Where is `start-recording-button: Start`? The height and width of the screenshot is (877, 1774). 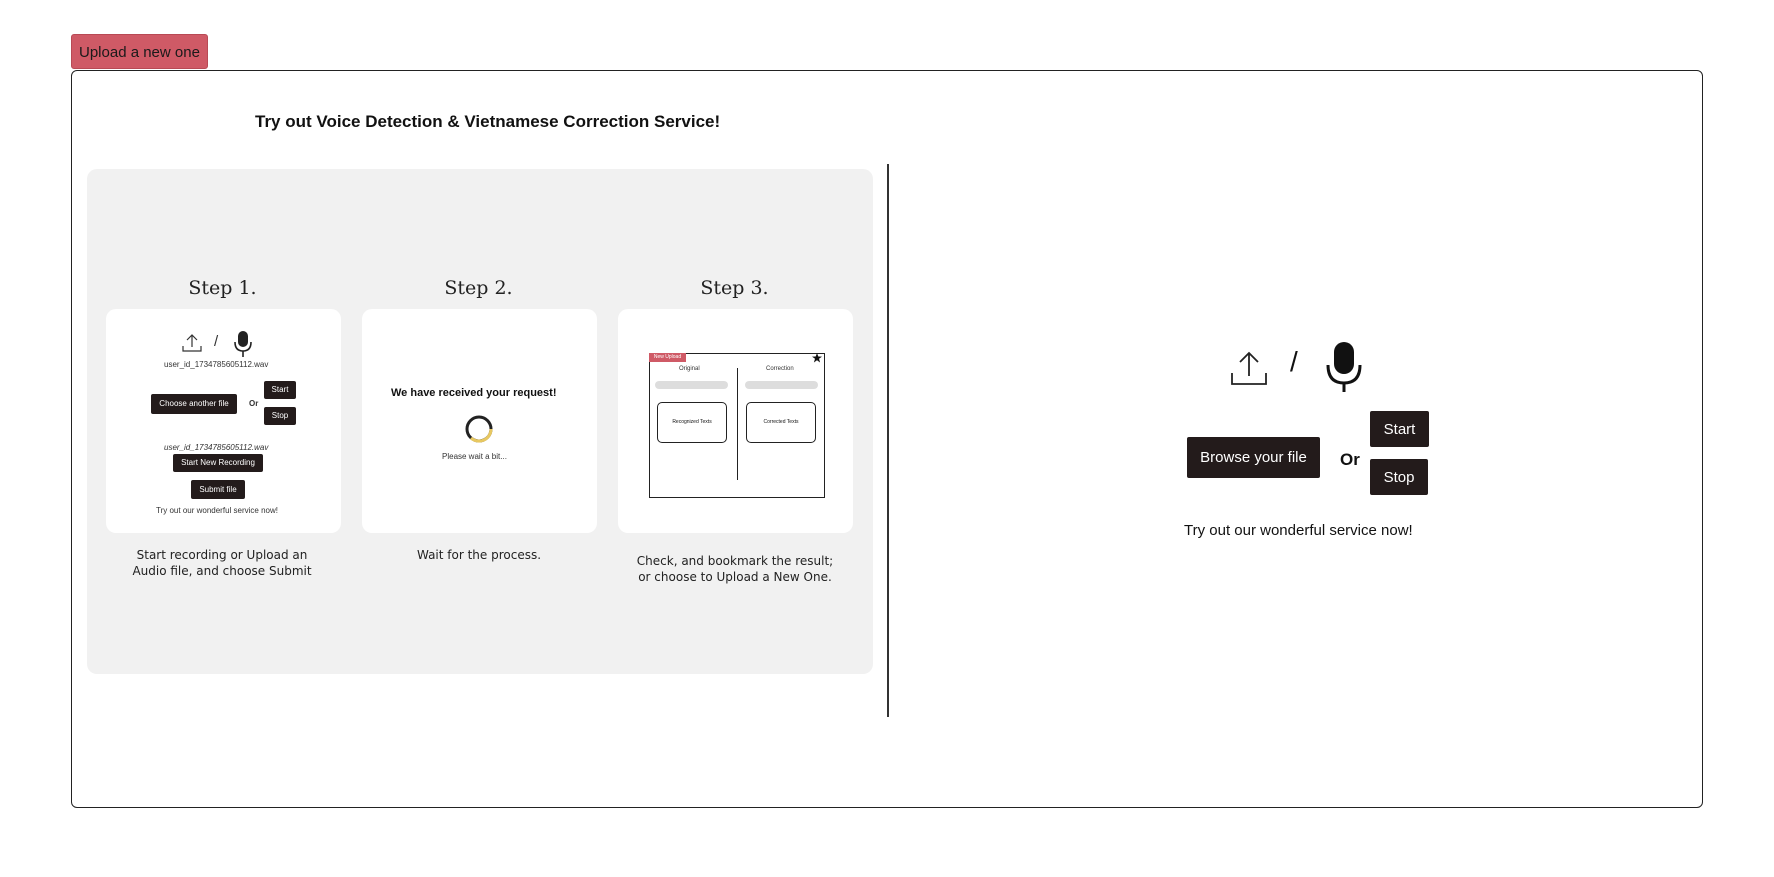 start-recording-button: Start is located at coordinates (1399, 429).